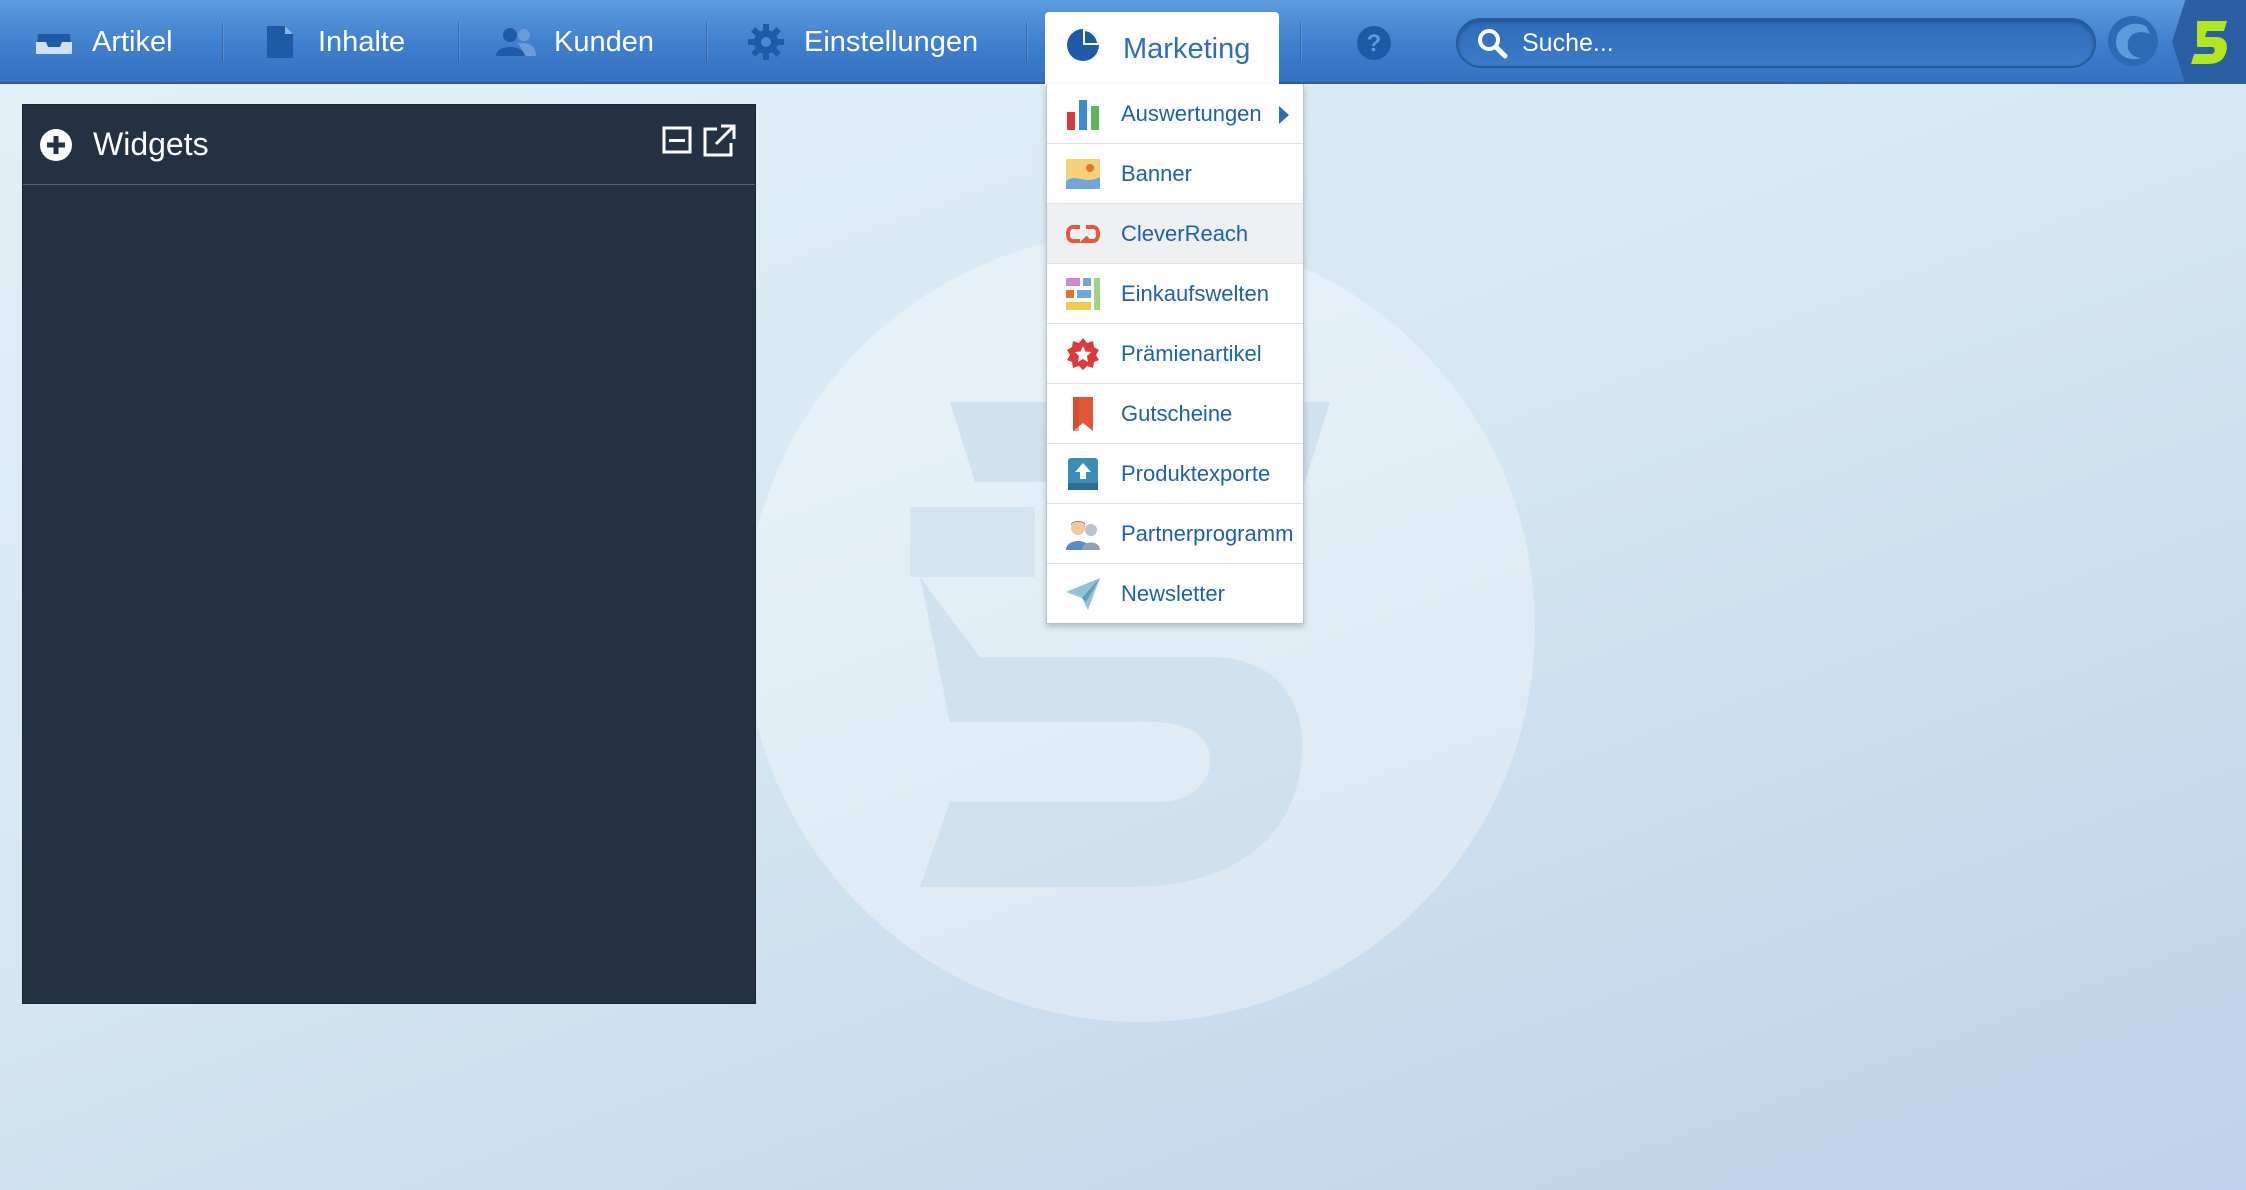 The height and width of the screenshot is (1190, 2246). Describe the element at coordinates (1083, 474) in the screenshot. I see `upload-icon` at that location.